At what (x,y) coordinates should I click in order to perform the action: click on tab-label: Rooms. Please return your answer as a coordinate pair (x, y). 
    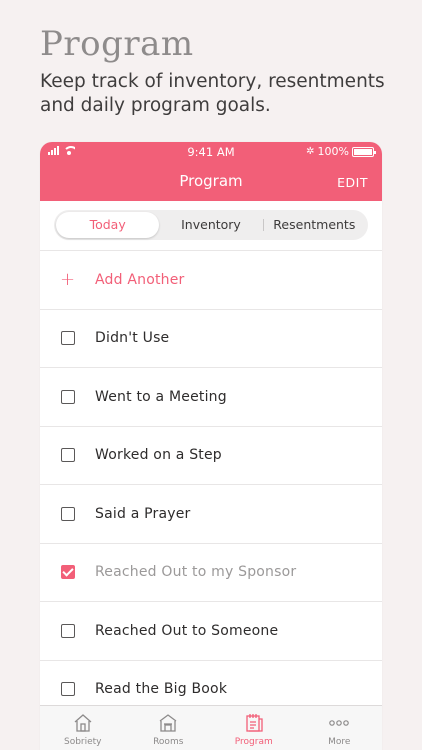
    Looking at the image, I should click on (168, 742).